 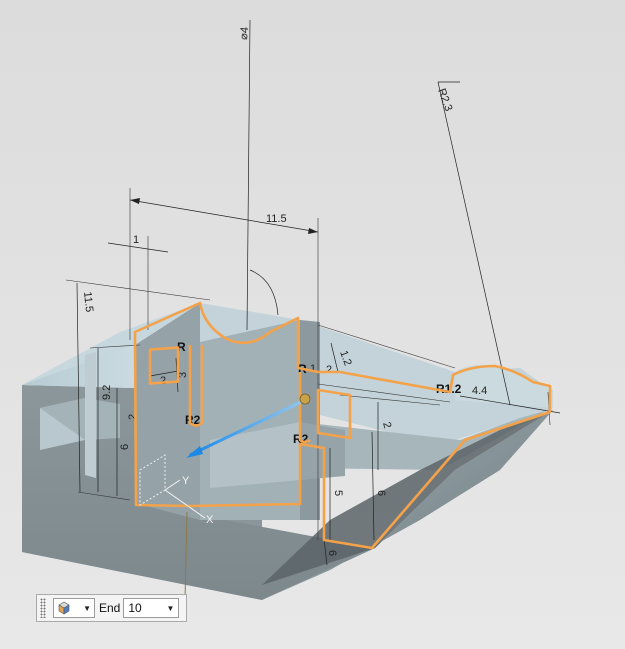 What do you see at coordinates (133, 417) in the screenshot?
I see `dim-left-2: 2` at bounding box center [133, 417].